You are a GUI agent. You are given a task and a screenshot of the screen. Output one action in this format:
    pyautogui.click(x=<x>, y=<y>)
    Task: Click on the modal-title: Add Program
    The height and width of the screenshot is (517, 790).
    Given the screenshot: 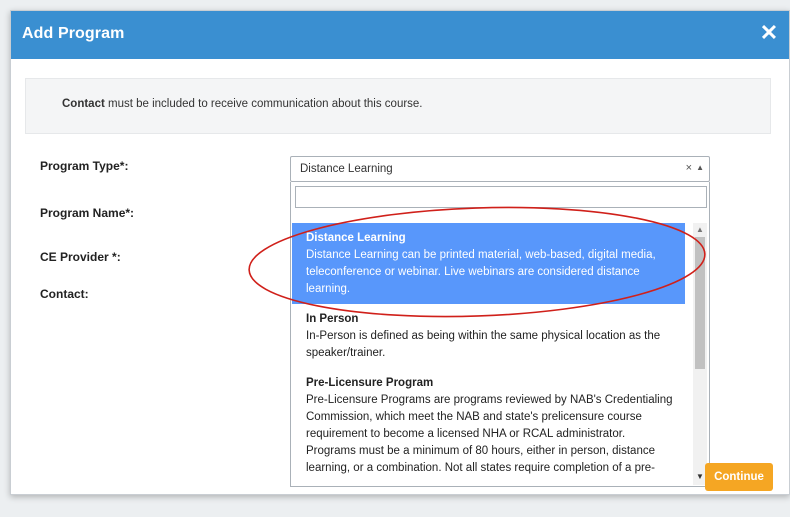 What is the action you would take?
    pyautogui.click(x=73, y=33)
    